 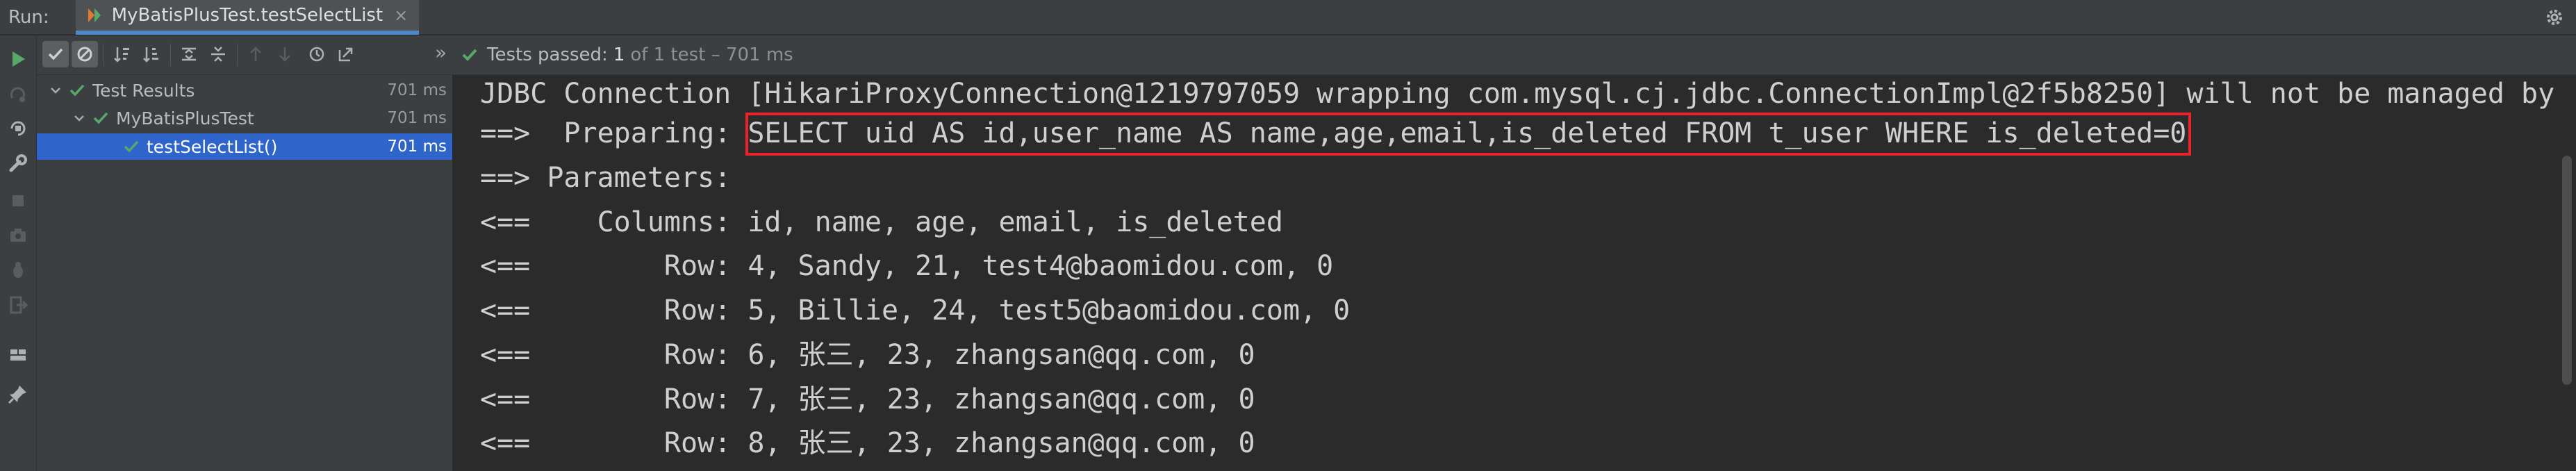 I want to click on run-side-toolbar, so click(x=19, y=253).